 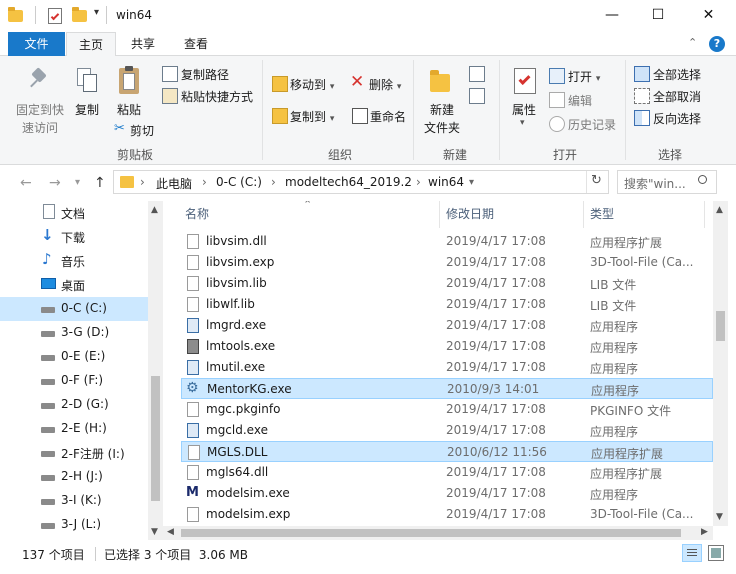 What do you see at coordinates (596, 180) in the screenshot?
I see `refresh-icon: ↻` at bounding box center [596, 180].